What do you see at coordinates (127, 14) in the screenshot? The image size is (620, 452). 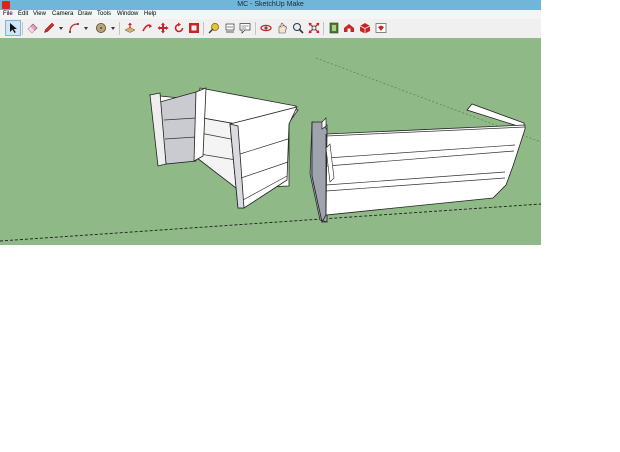 I see `menu-window: Window` at bounding box center [127, 14].